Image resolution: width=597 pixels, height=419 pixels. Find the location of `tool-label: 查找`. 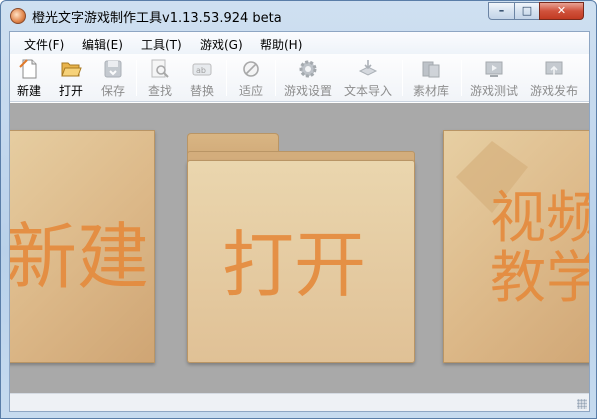

tool-label: 查找 is located at coordinates (159, 91).